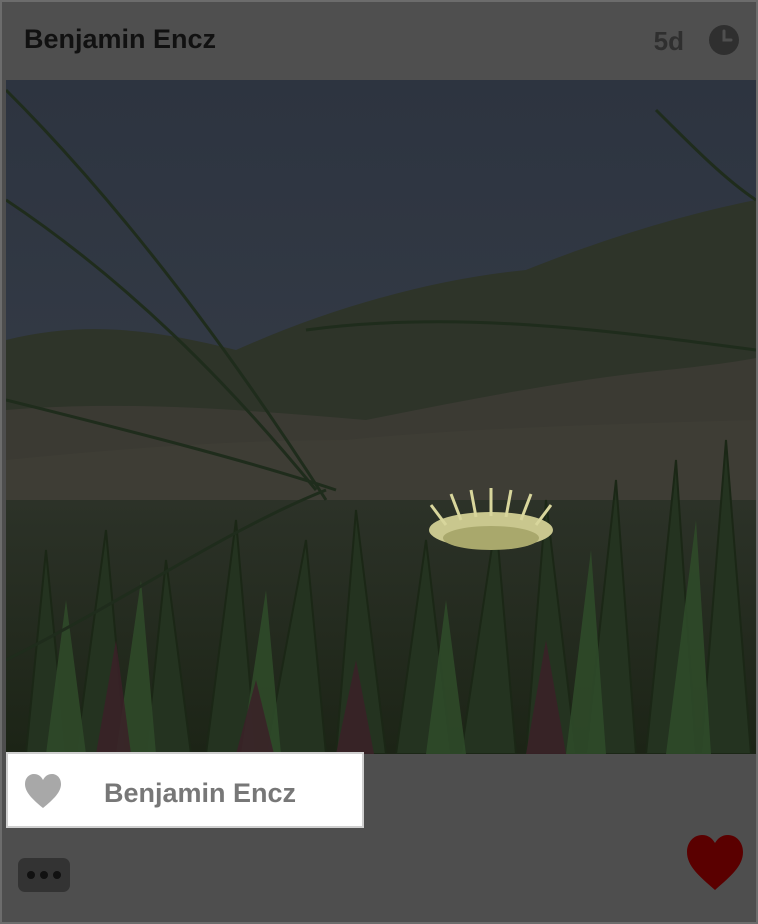 This screenshot has height=924, width=758. Describe the element at coordinates (44, 875) in the screenshot. I see `more-options-button` at that location.